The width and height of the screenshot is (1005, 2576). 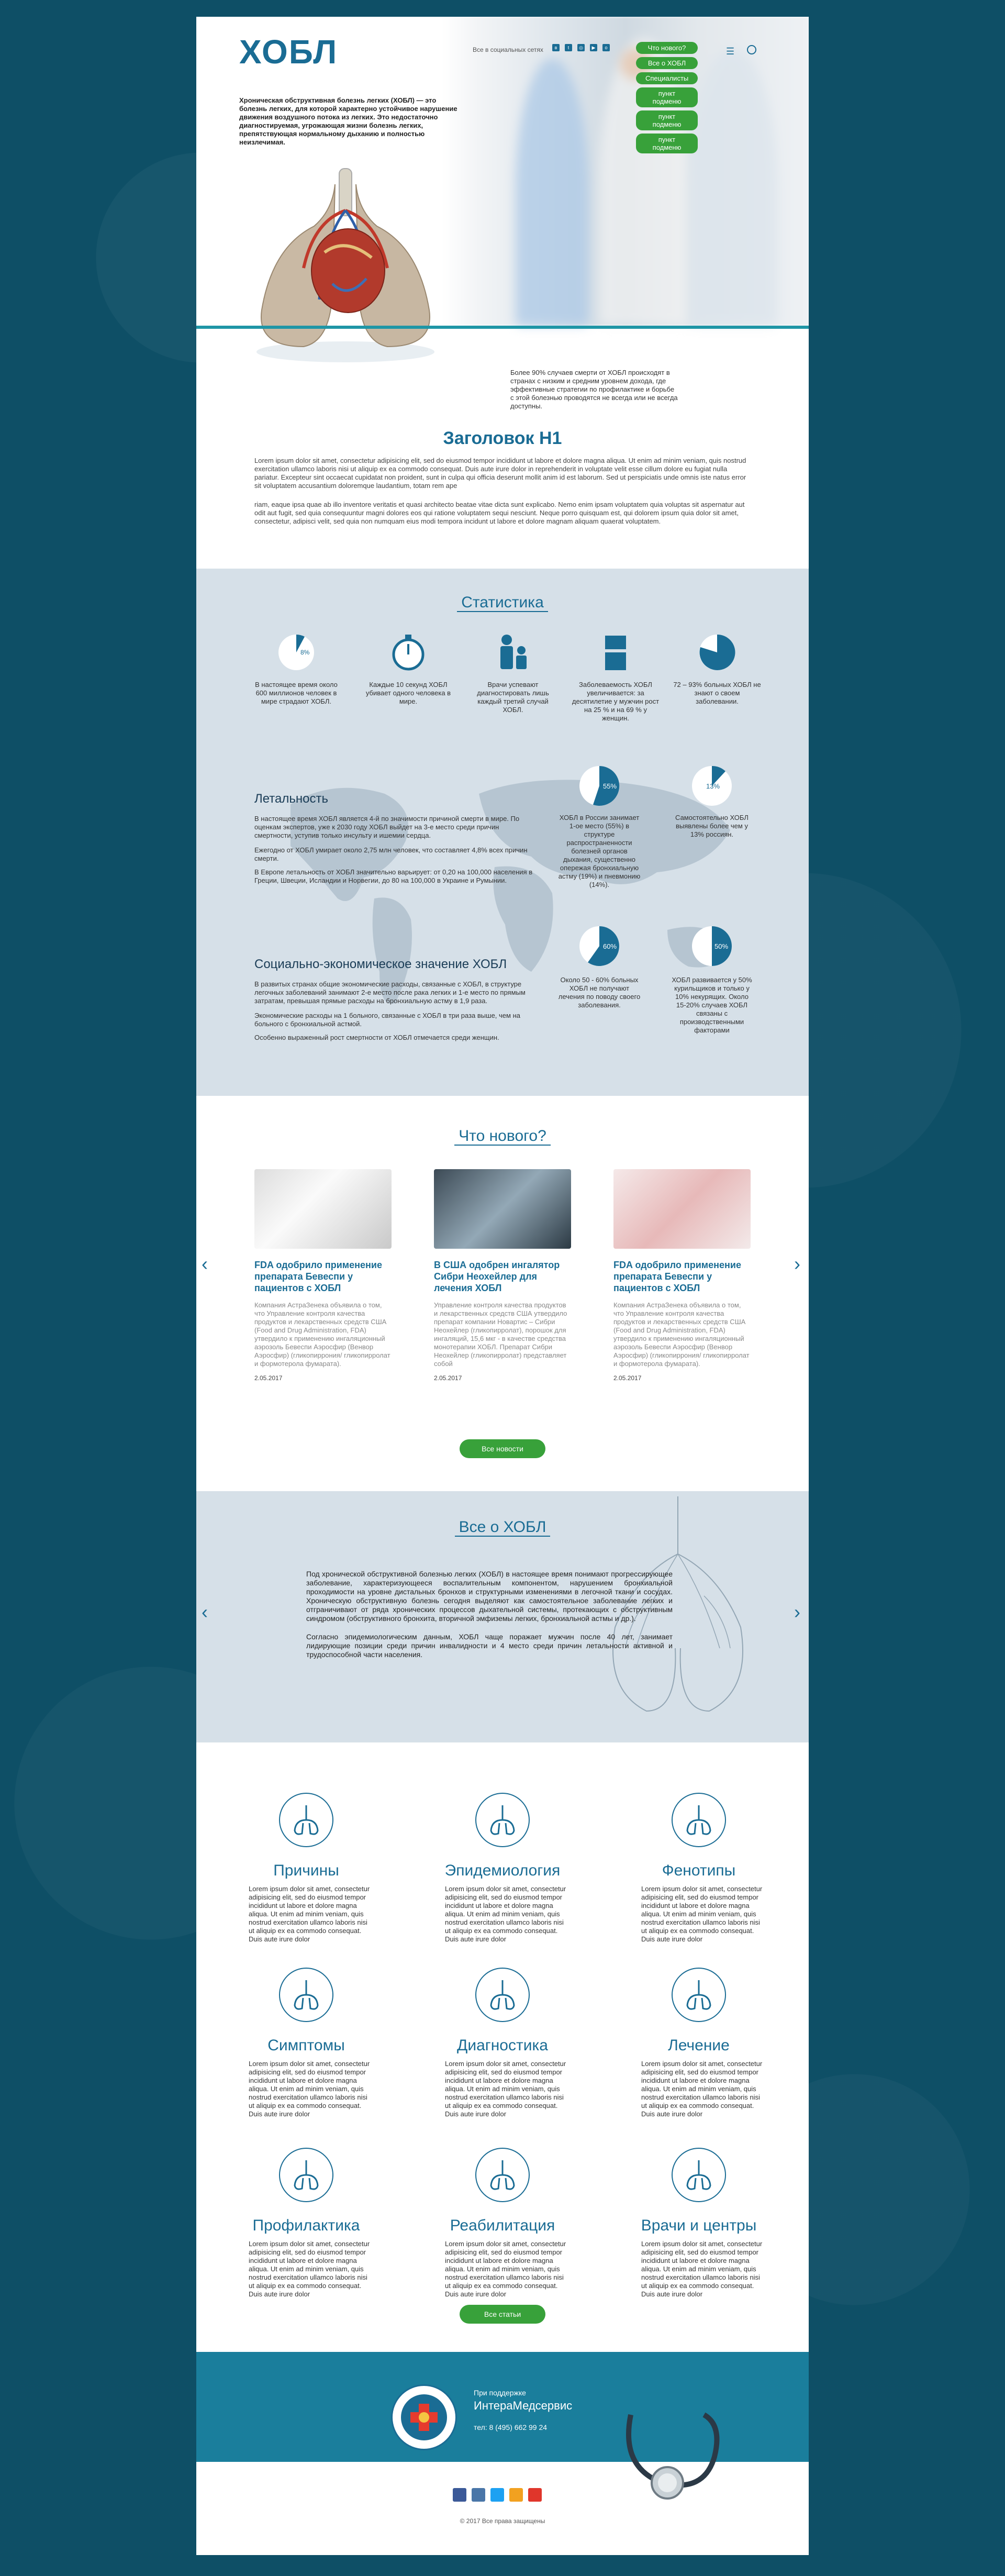 I want to click on pie-60: 60%, so click(x=599, y=946).